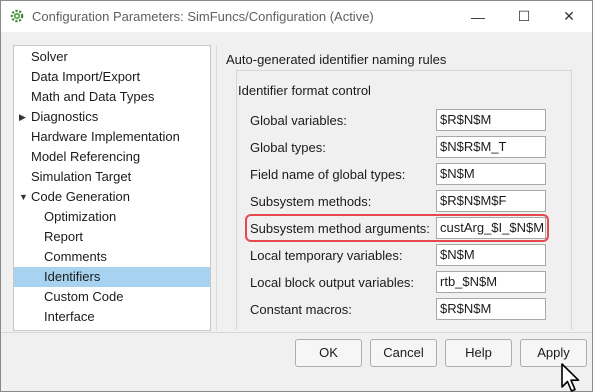  Describe the element at coordinates (403, 353) in the screenshot. I see `cancel-button: Cancel` at that location.